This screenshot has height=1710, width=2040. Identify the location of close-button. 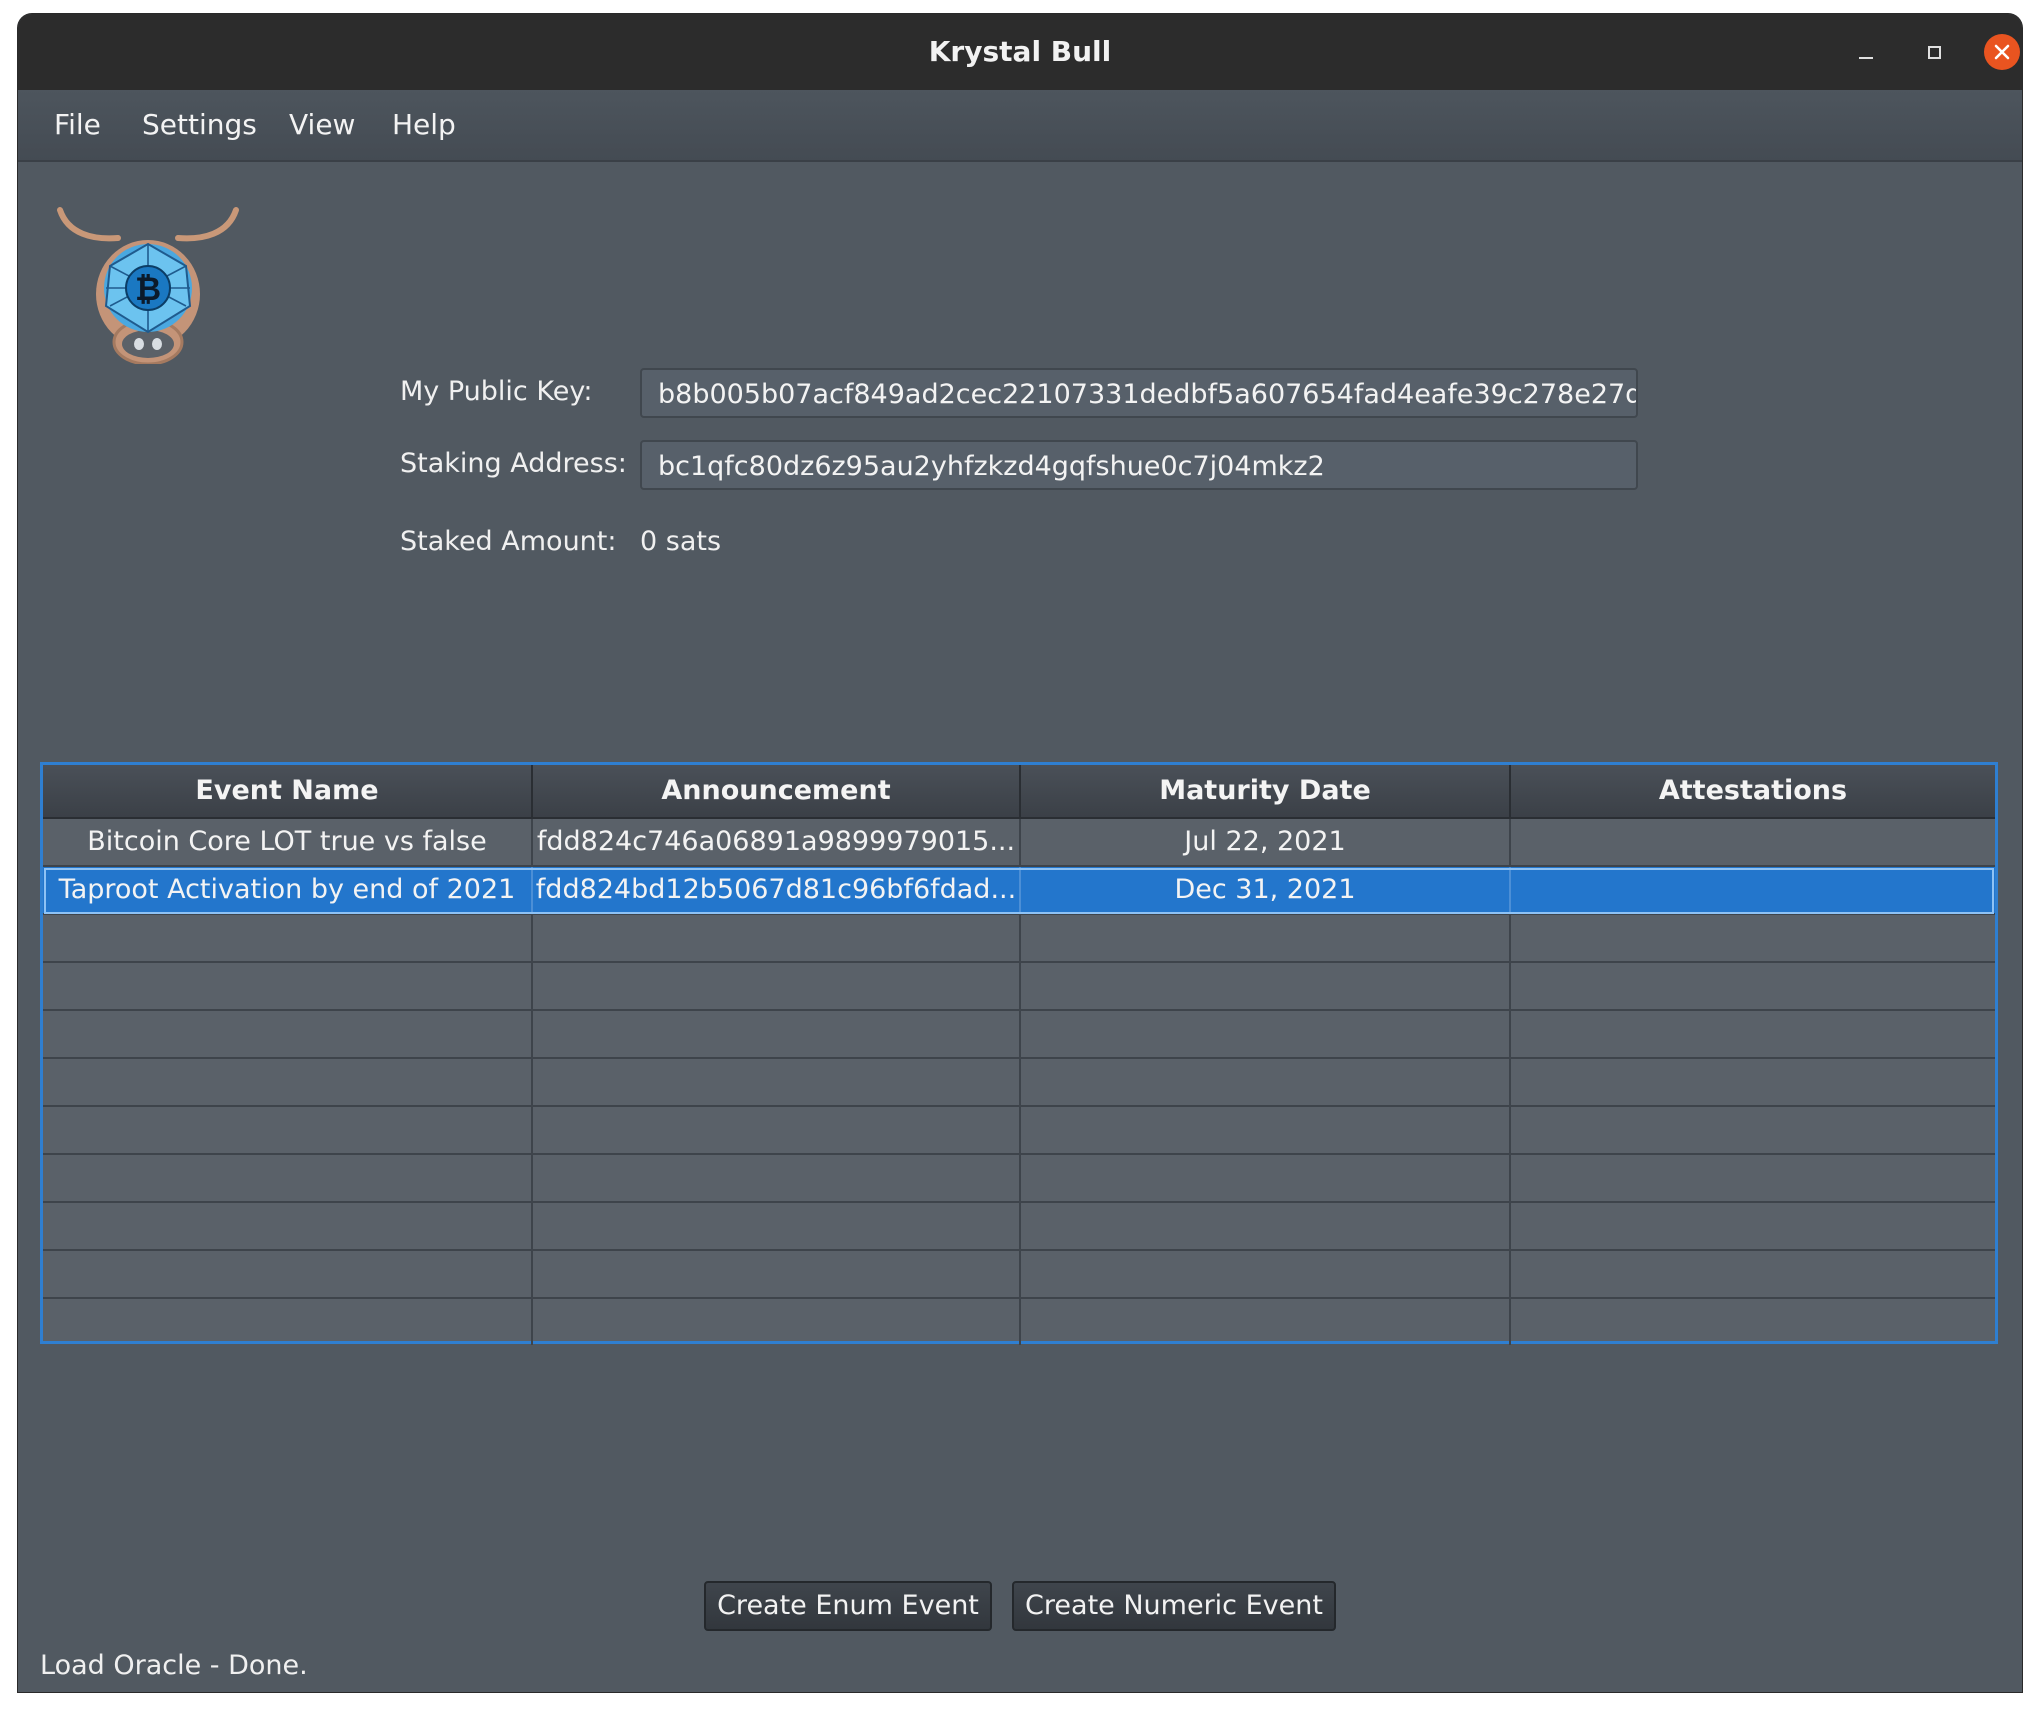
(2002, 52).